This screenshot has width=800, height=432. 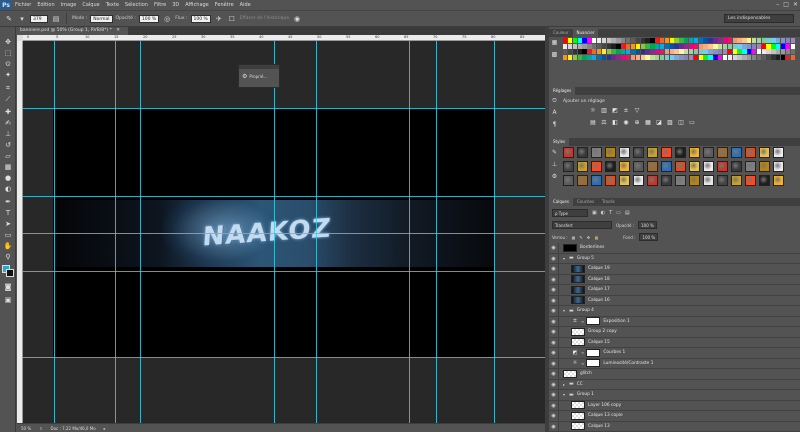 What do you see at coordinates (8, 75) in the screenshot?
I see `magic-wand-tool-icon: ✦` at bounding box center [8, 75].